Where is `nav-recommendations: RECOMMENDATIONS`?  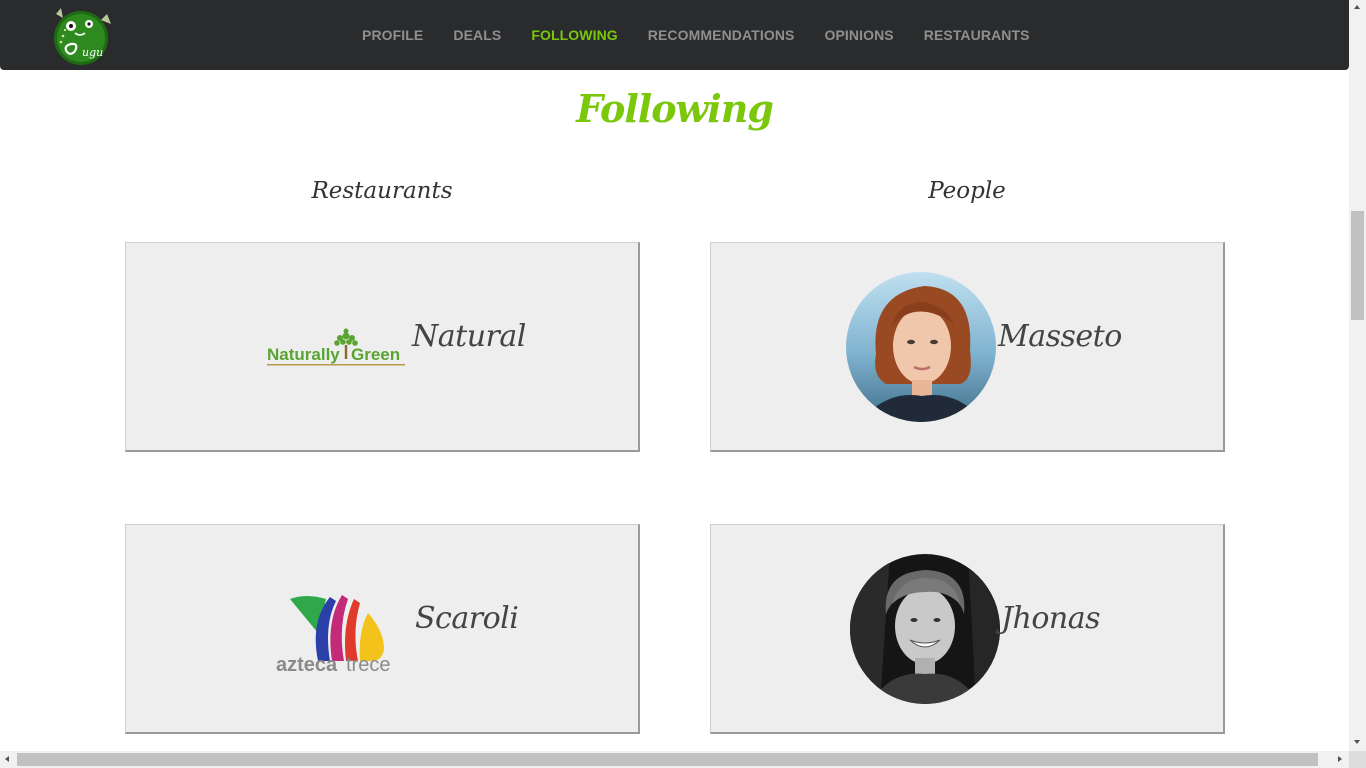 nav-recommendations: RECOMMENDATIONS is located at coordinates (721, 35).